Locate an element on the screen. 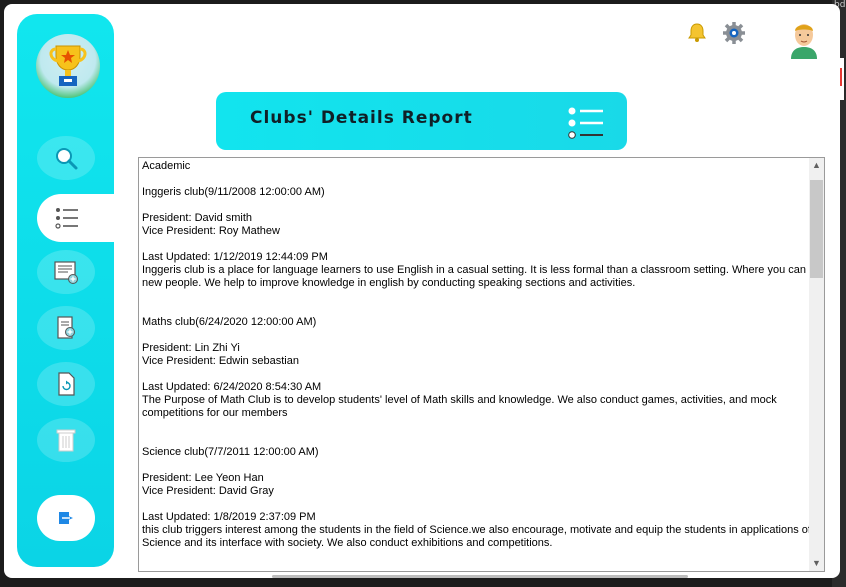 Image resolution: width=846 pixels, height=587 pixels. file-refresh-icon is located at coordinates (66, 384).